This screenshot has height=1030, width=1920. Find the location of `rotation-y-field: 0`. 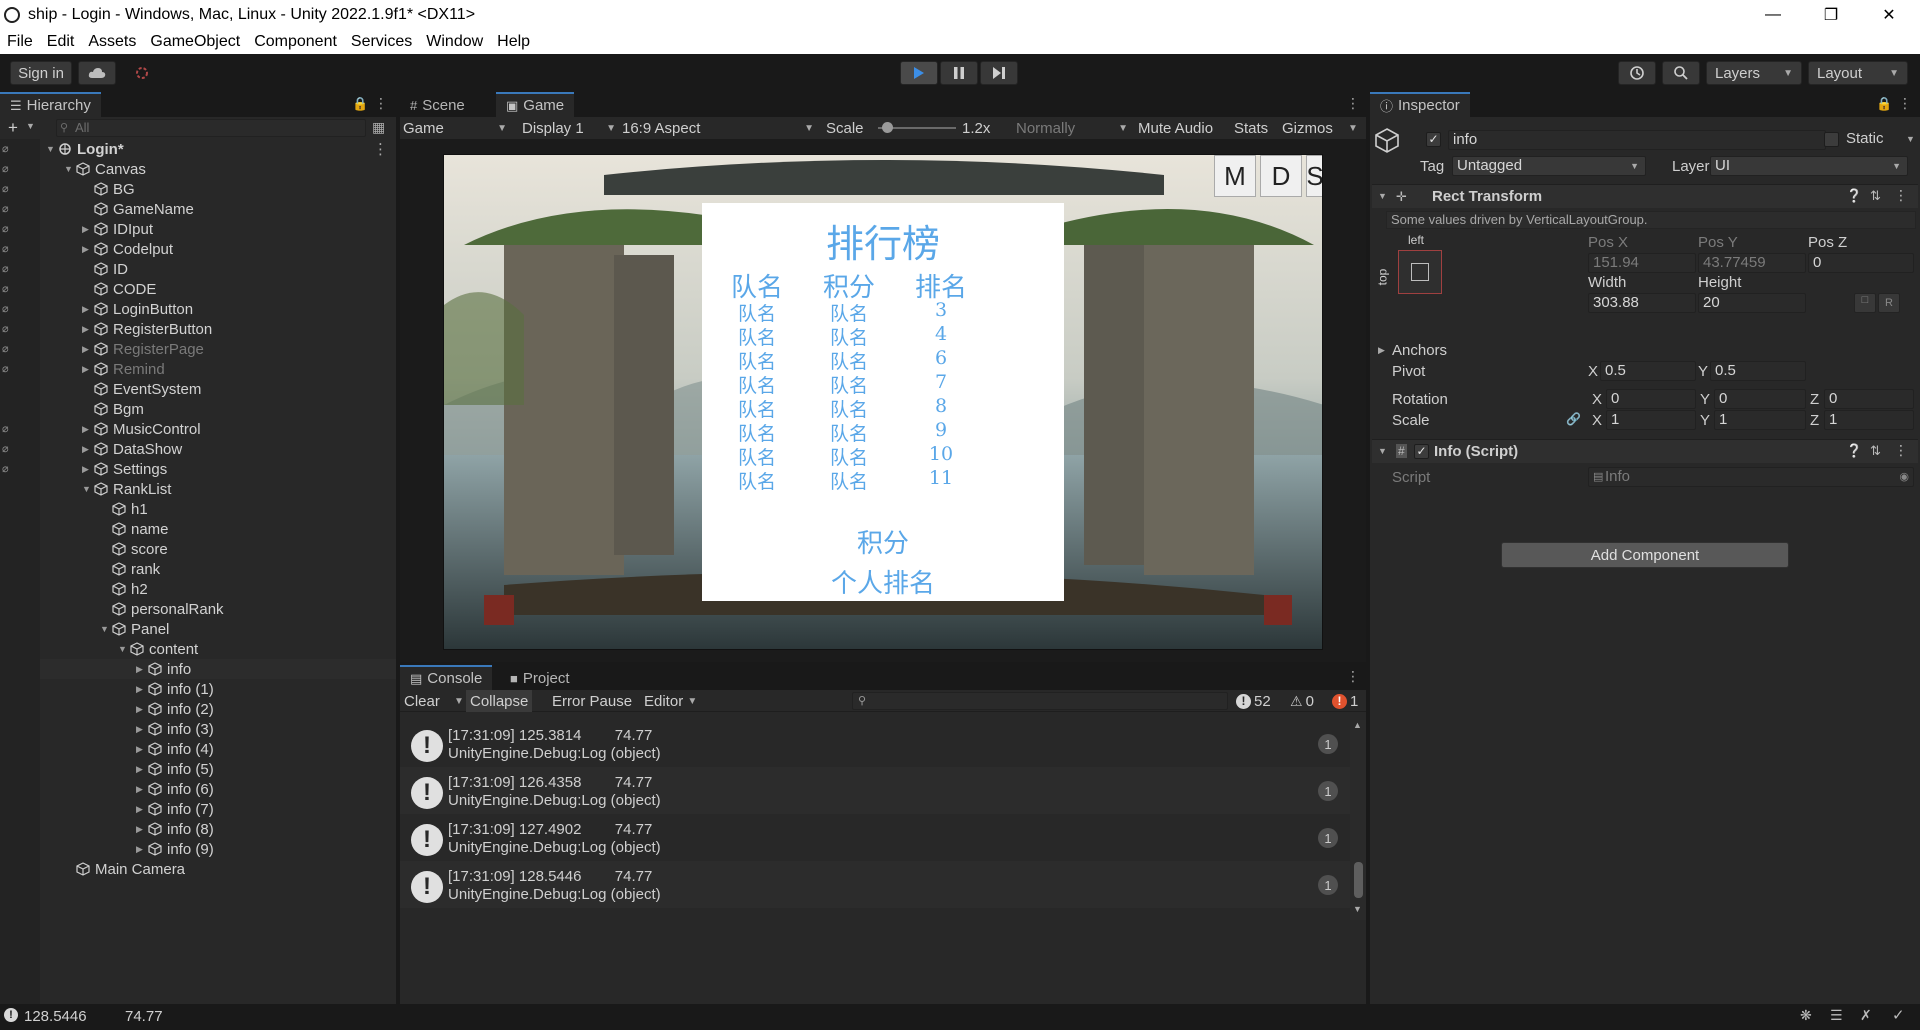

rotation-y-field: 0 is located at coordinates (1760, 399).